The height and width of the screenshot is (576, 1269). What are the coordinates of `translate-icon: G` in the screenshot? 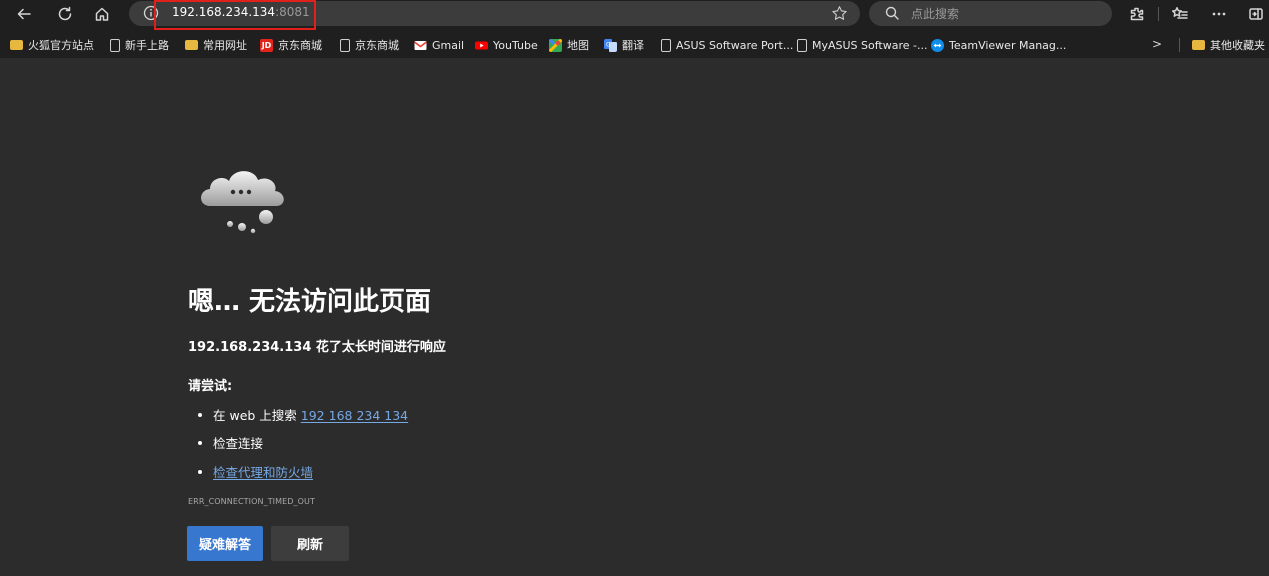 It's located at (610, 45).